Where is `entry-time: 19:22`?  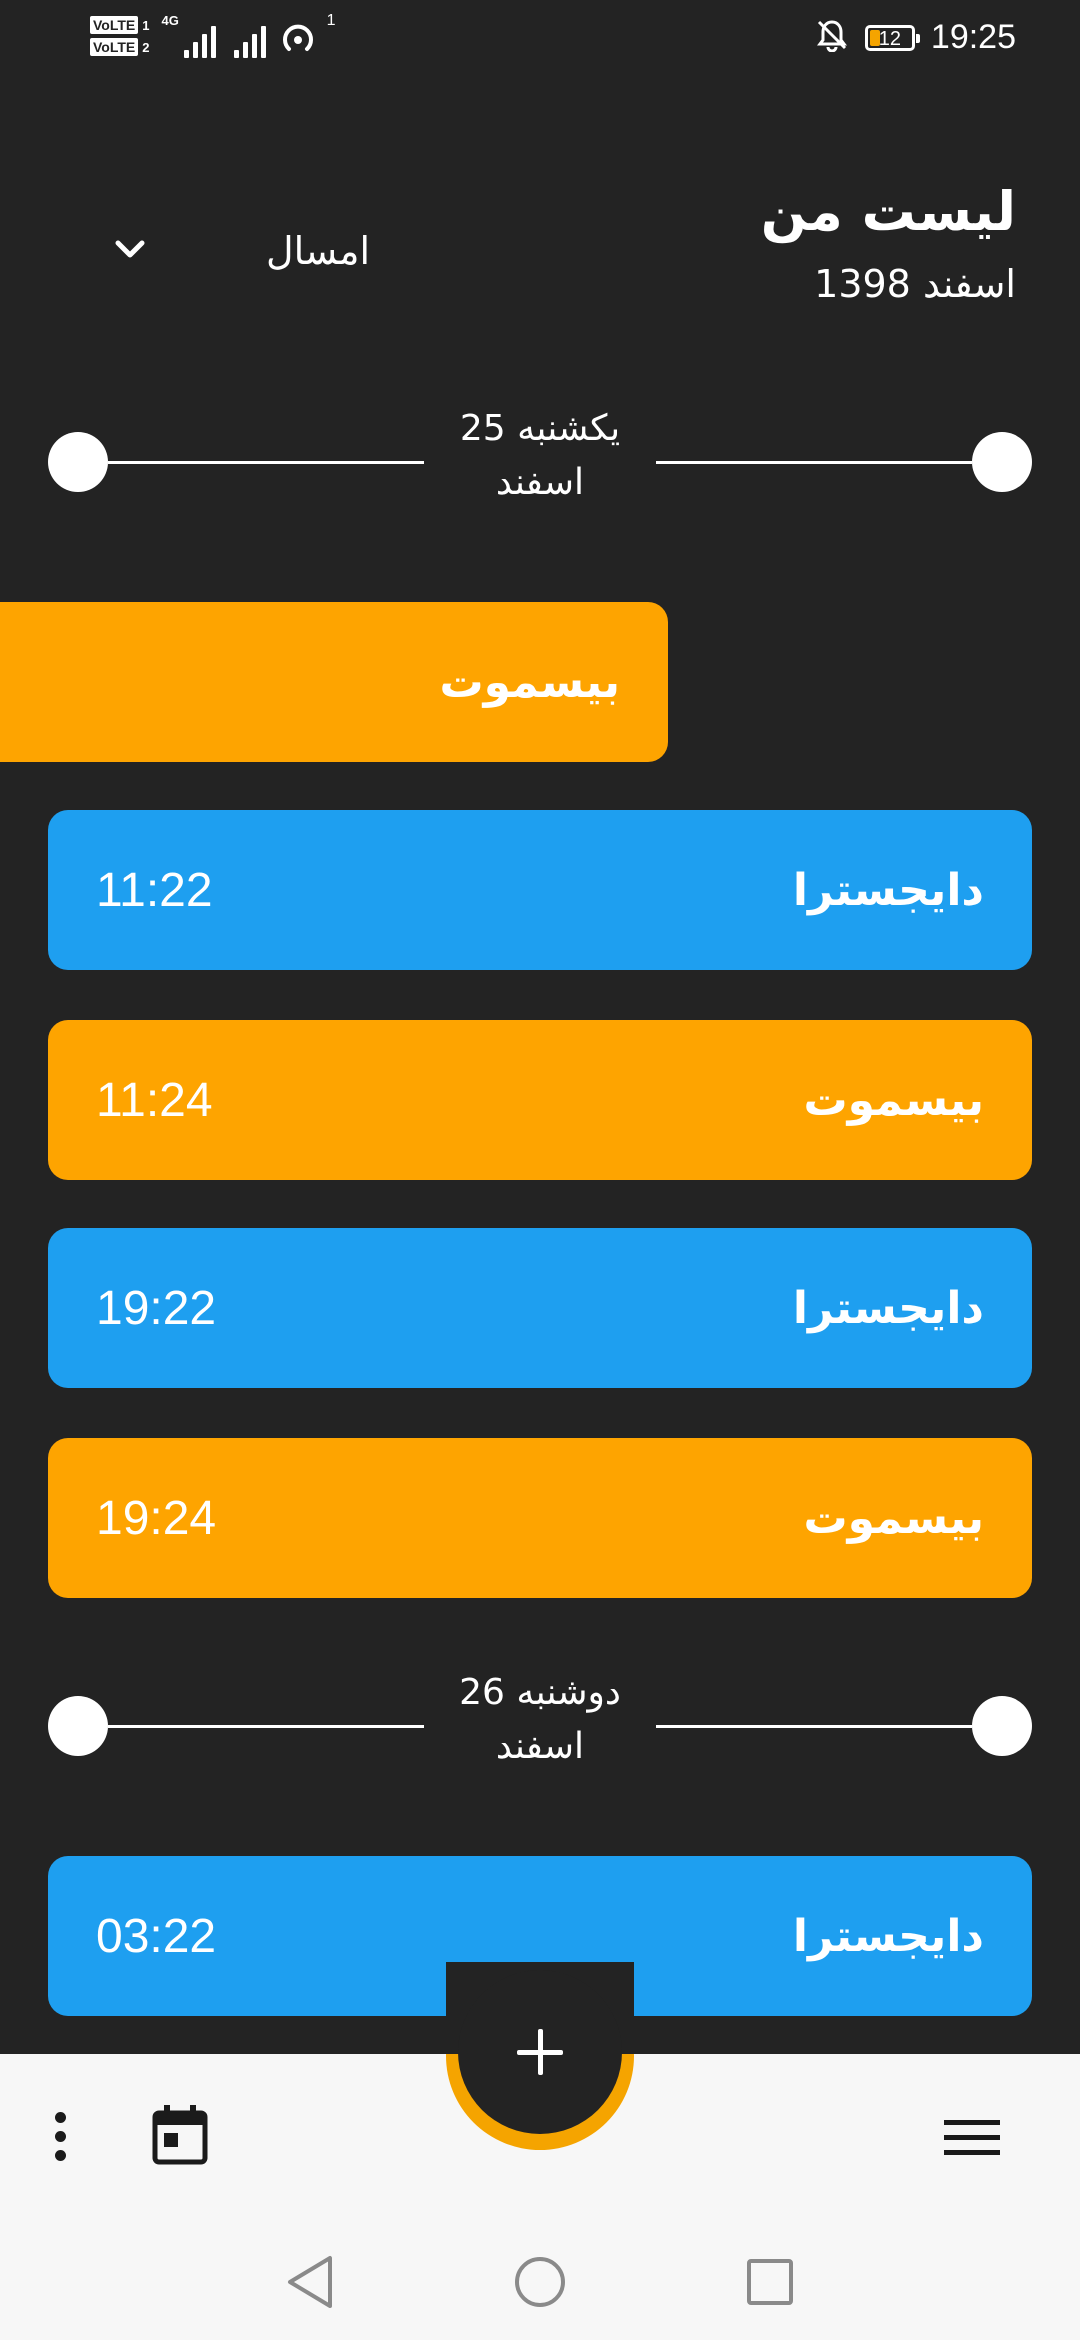 entry-time: 19:22 is located at coordinates (156, 1308).